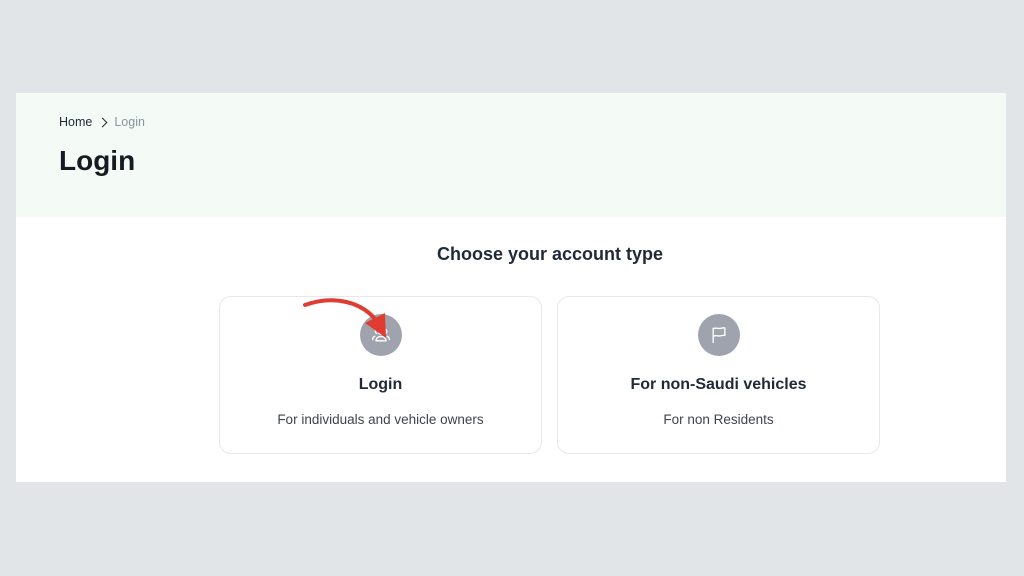 Image resolution: width=1024 pixels, height=576 pixels. What do you see at coordinates (550, 254) in the screenshot?
I see `section-title: Choose your account type` at bounding box center [550, 254].